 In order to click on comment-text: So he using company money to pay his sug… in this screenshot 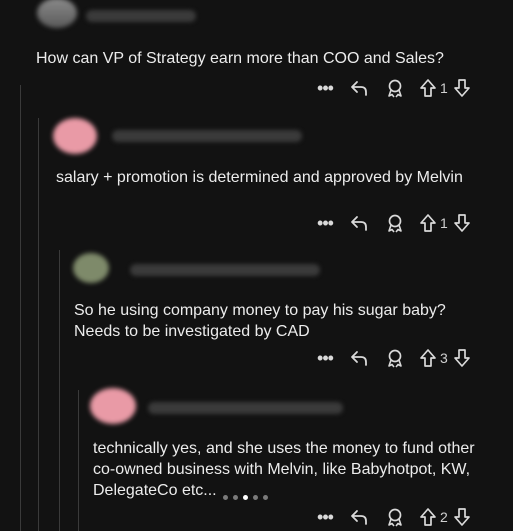, I will do `click(260, 321)`.